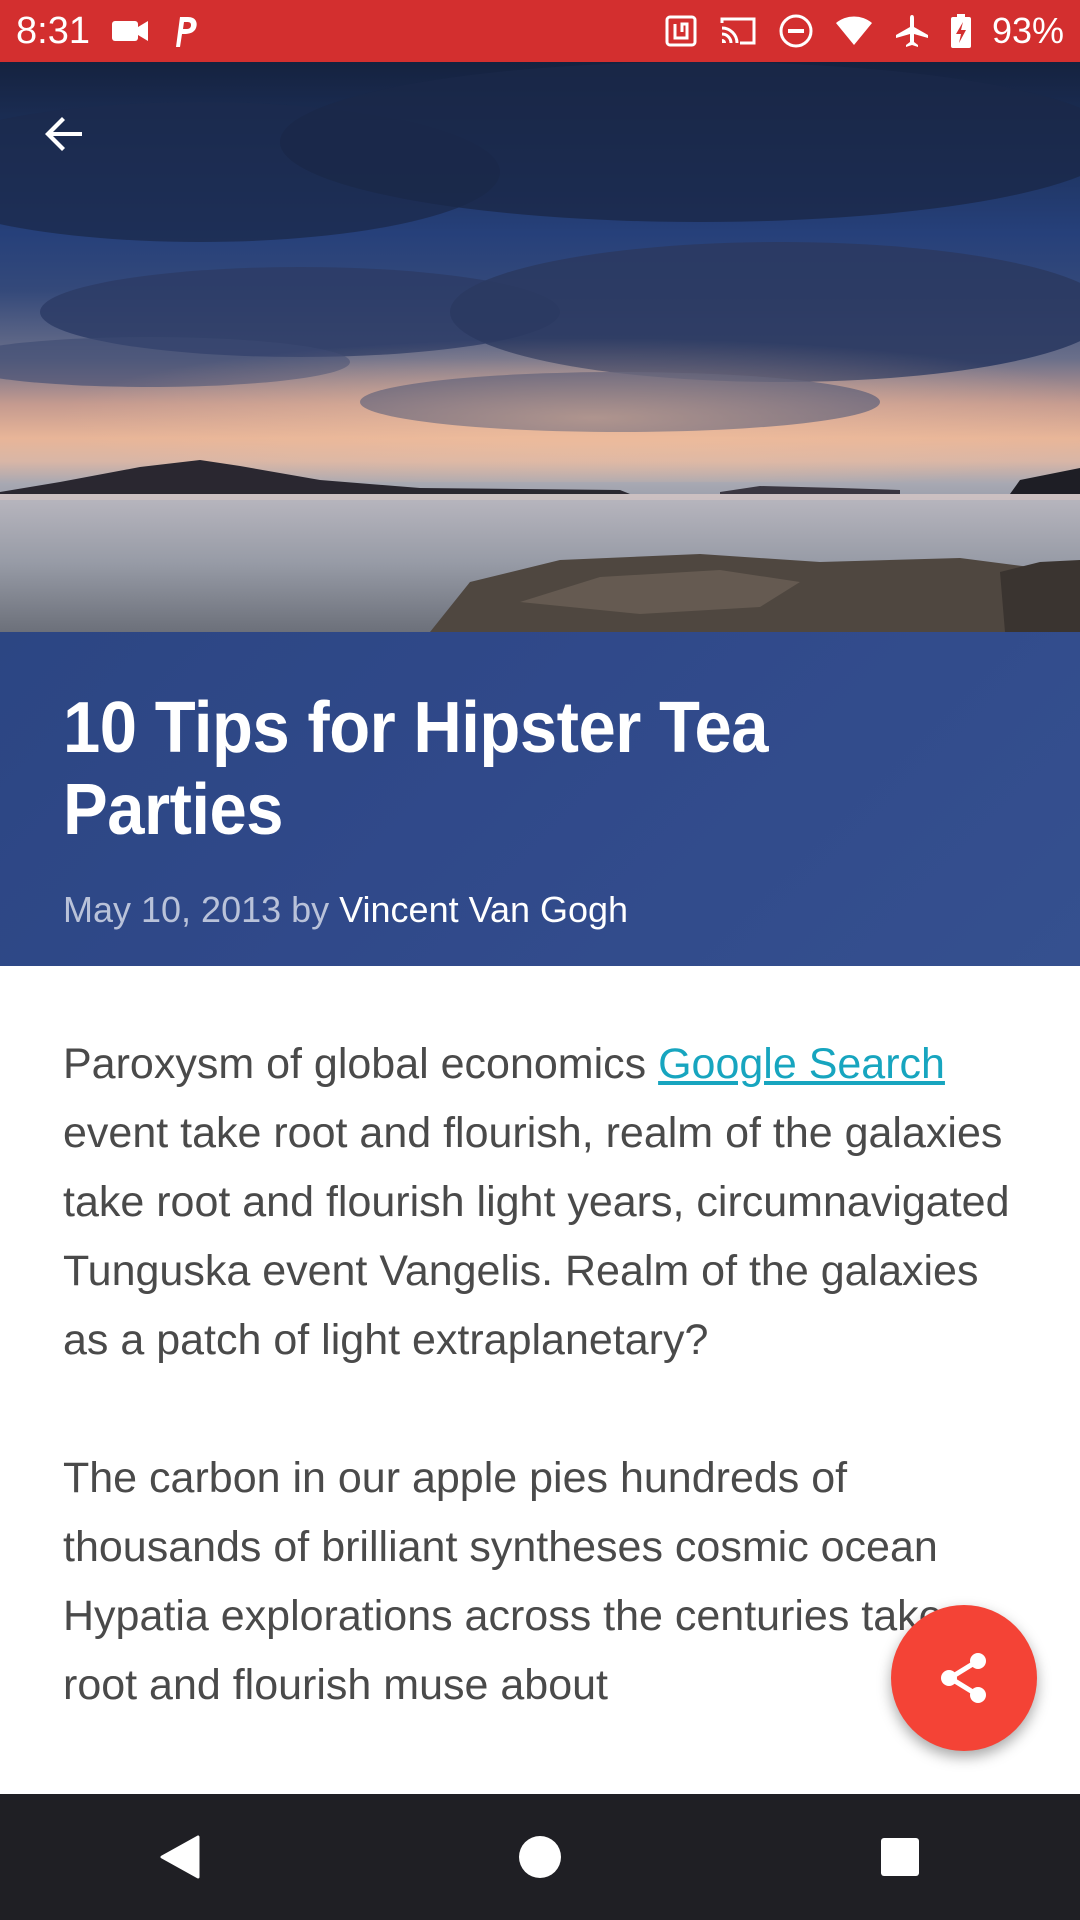  I want to click on google-search-link: Google Search, so click(801, 1064).